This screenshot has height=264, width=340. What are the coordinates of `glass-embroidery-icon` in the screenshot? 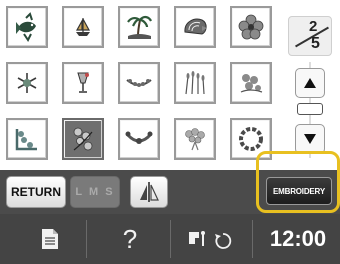 It's located at (83, 82).